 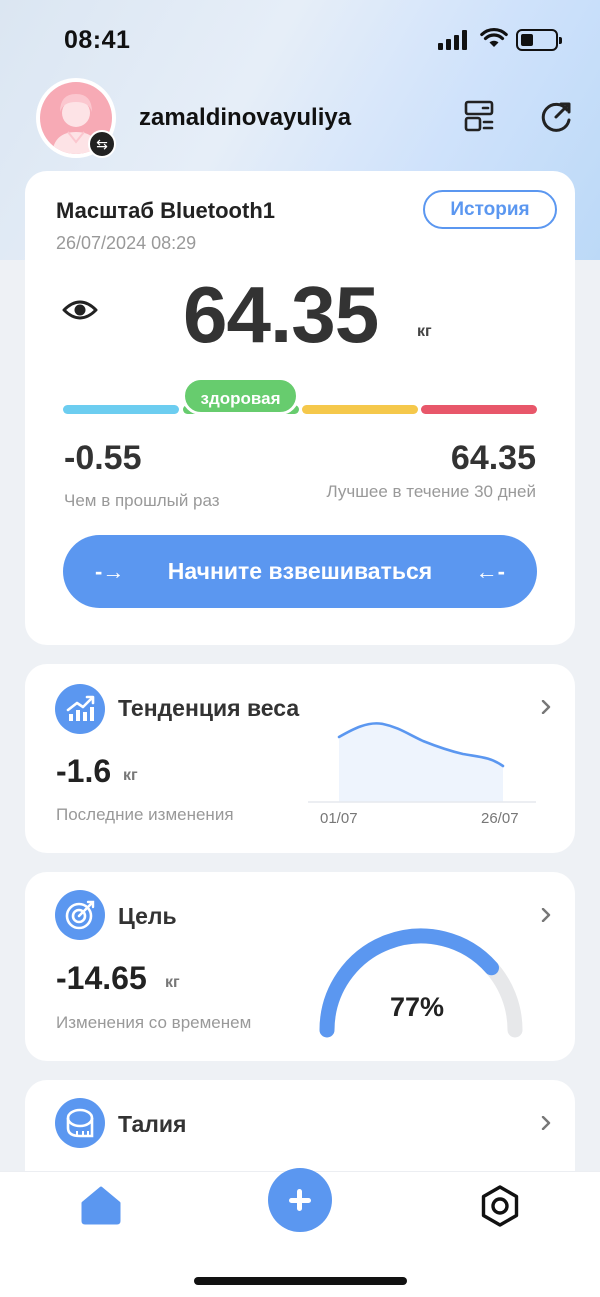 I want to click on trend-title: Тенденция веса, so click(x=209, y=708).